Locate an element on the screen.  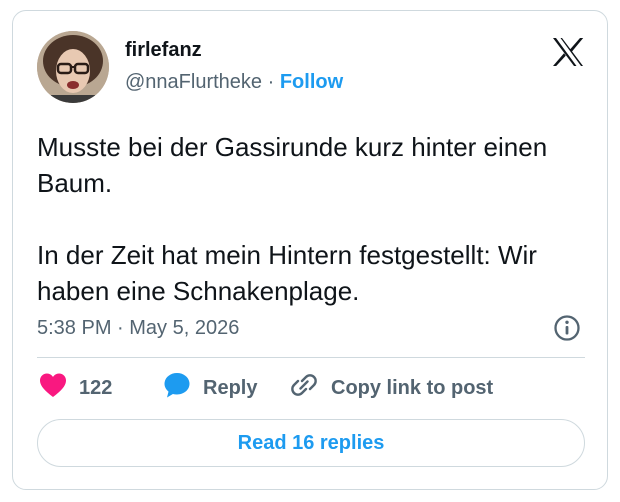
reply-button: Reply is located at coordinates (210, 388).